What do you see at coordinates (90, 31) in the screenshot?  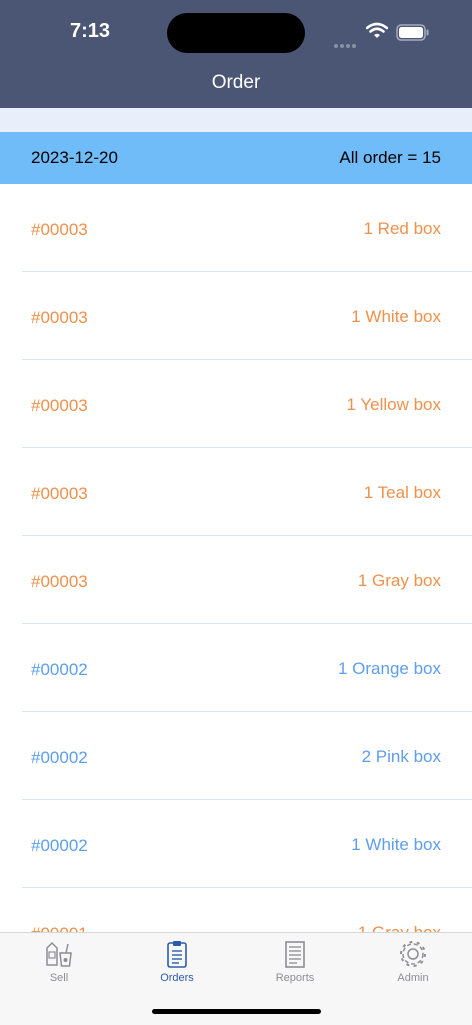 I see `status-time: 7:13` at bounding box center [90, 31].